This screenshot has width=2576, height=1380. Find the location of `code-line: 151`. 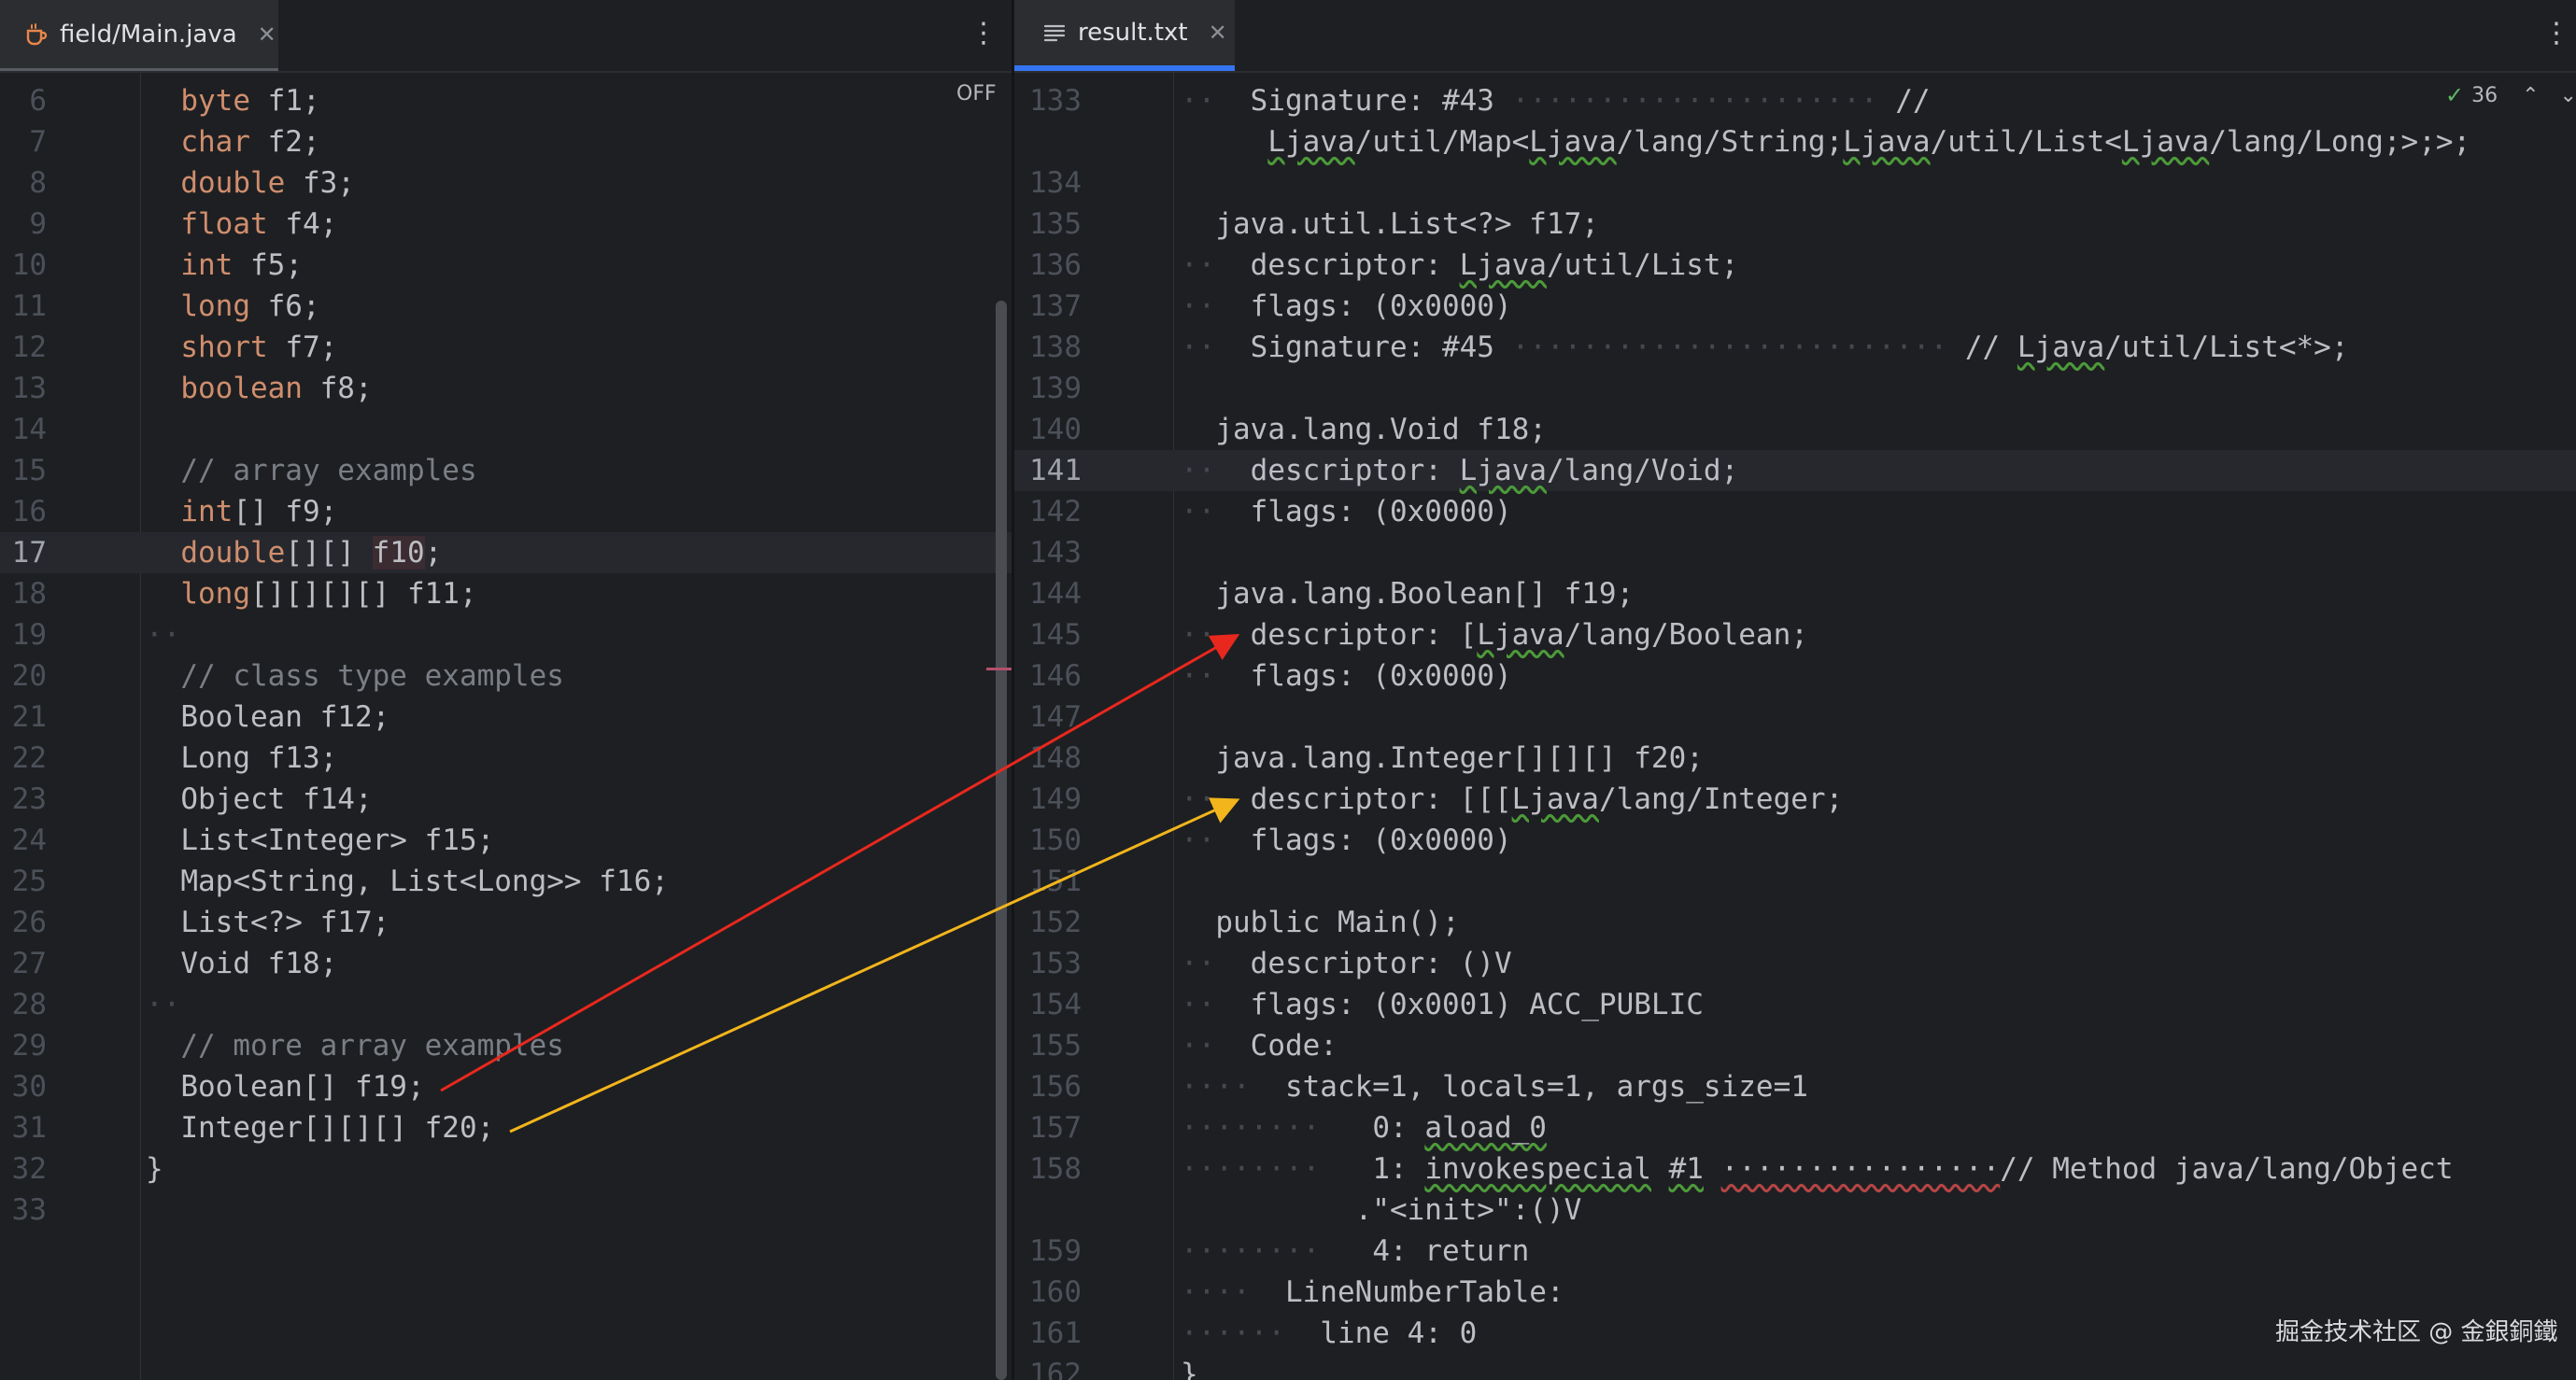

code-line: 151 is located at coordinates (1795, 881).